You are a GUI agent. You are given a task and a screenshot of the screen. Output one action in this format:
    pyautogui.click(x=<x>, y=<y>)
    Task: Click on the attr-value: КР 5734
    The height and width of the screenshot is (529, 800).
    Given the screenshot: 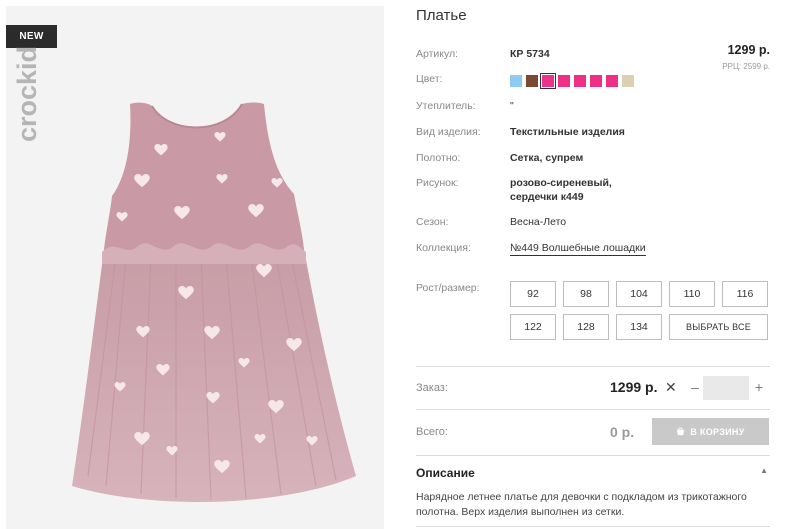 What is the action you would take?
    pyautogui.click(x=530, y=54)
    